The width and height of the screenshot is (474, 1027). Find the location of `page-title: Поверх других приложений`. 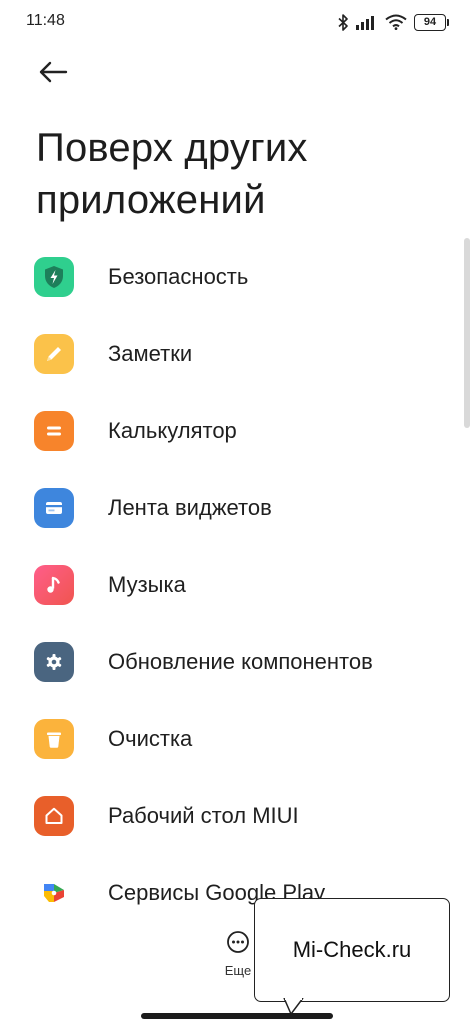

page-title: Поверх других приложений is located at coordinates (172, 174).